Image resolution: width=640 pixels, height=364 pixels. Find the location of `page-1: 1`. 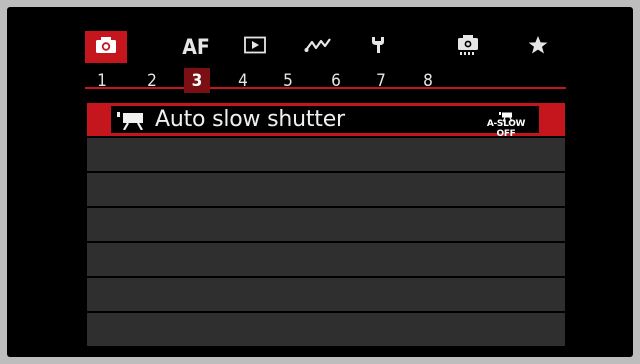

page-1: 1 is located at coordinates (102, 80).